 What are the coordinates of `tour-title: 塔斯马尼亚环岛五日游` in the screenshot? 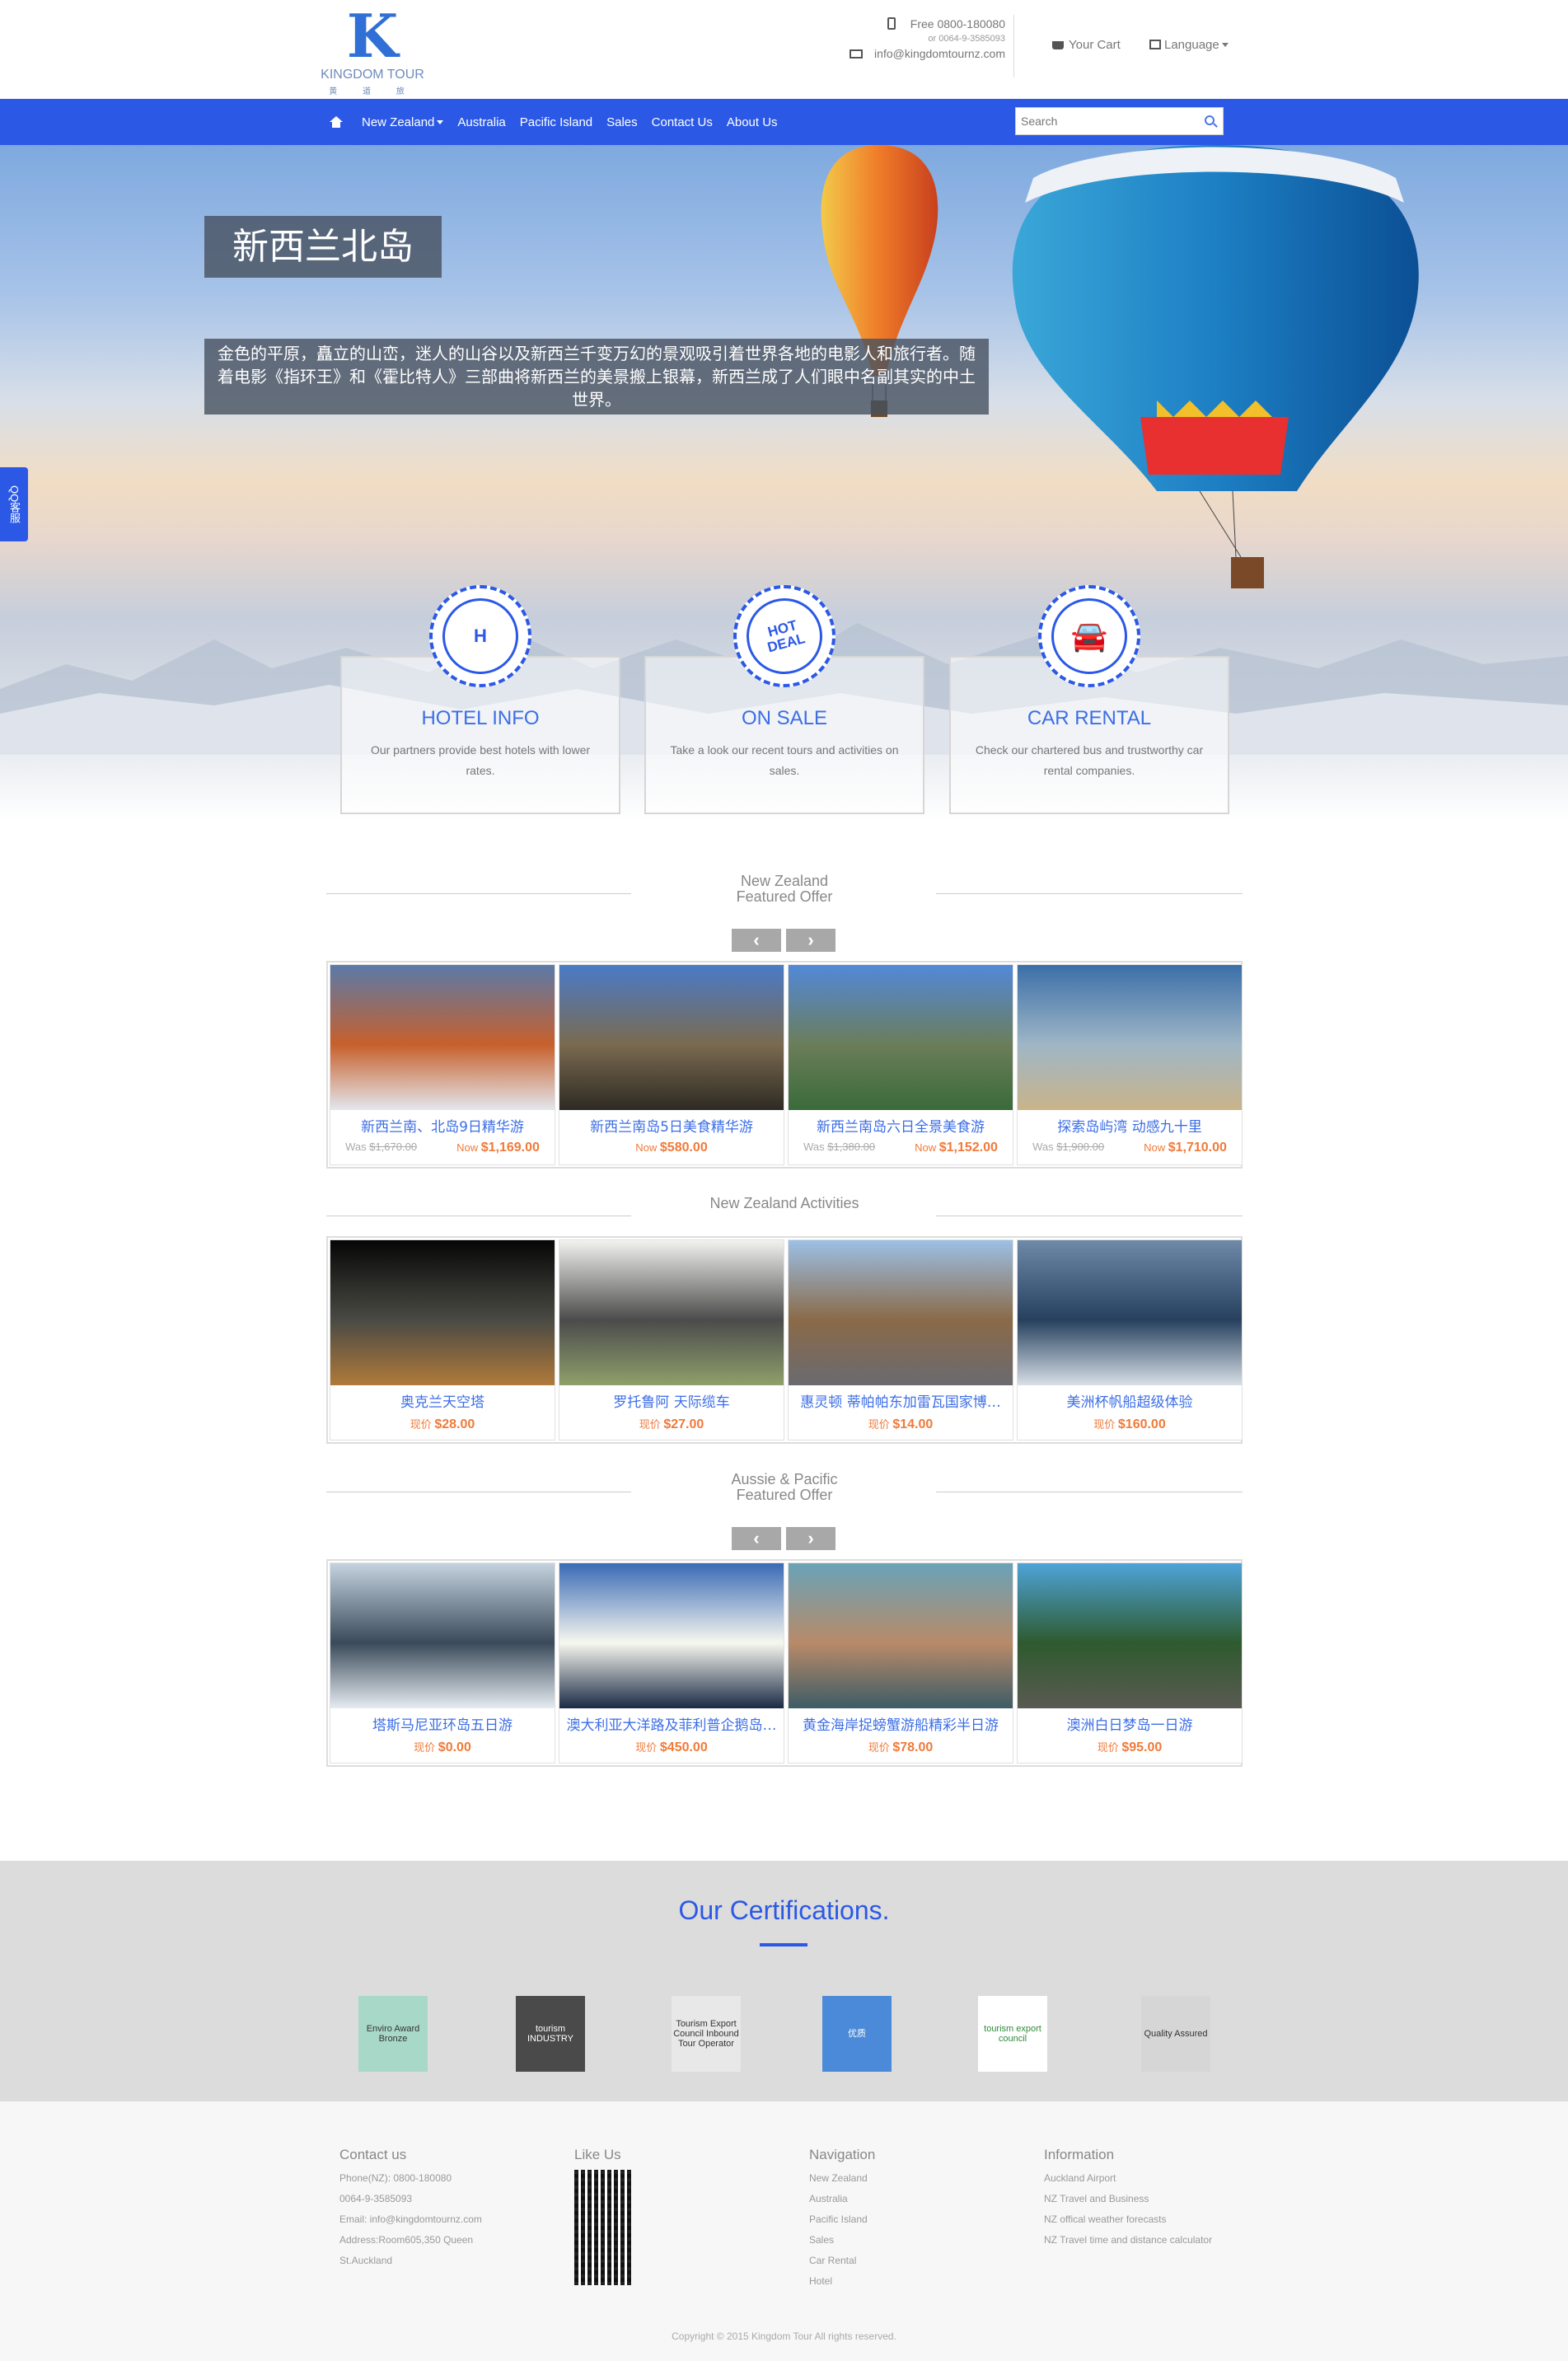 It's located at (442, 1723).